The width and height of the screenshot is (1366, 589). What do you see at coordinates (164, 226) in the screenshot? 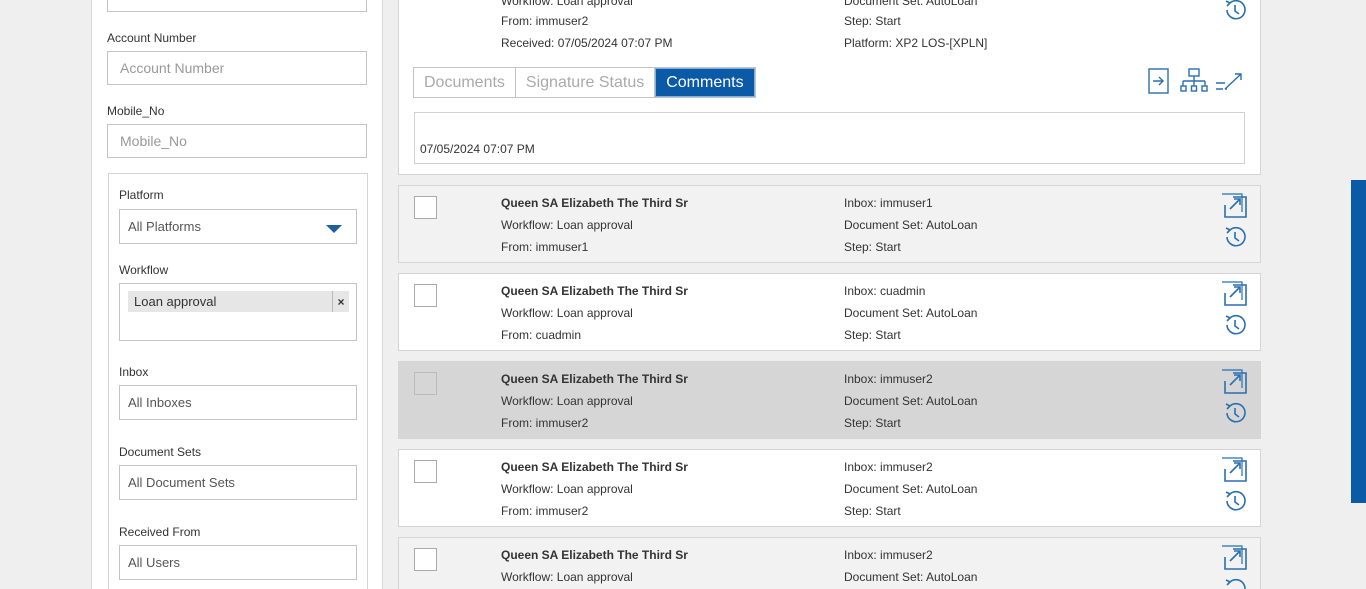
I see `platform-value: All Platforms` at bounding box center [164, 226].